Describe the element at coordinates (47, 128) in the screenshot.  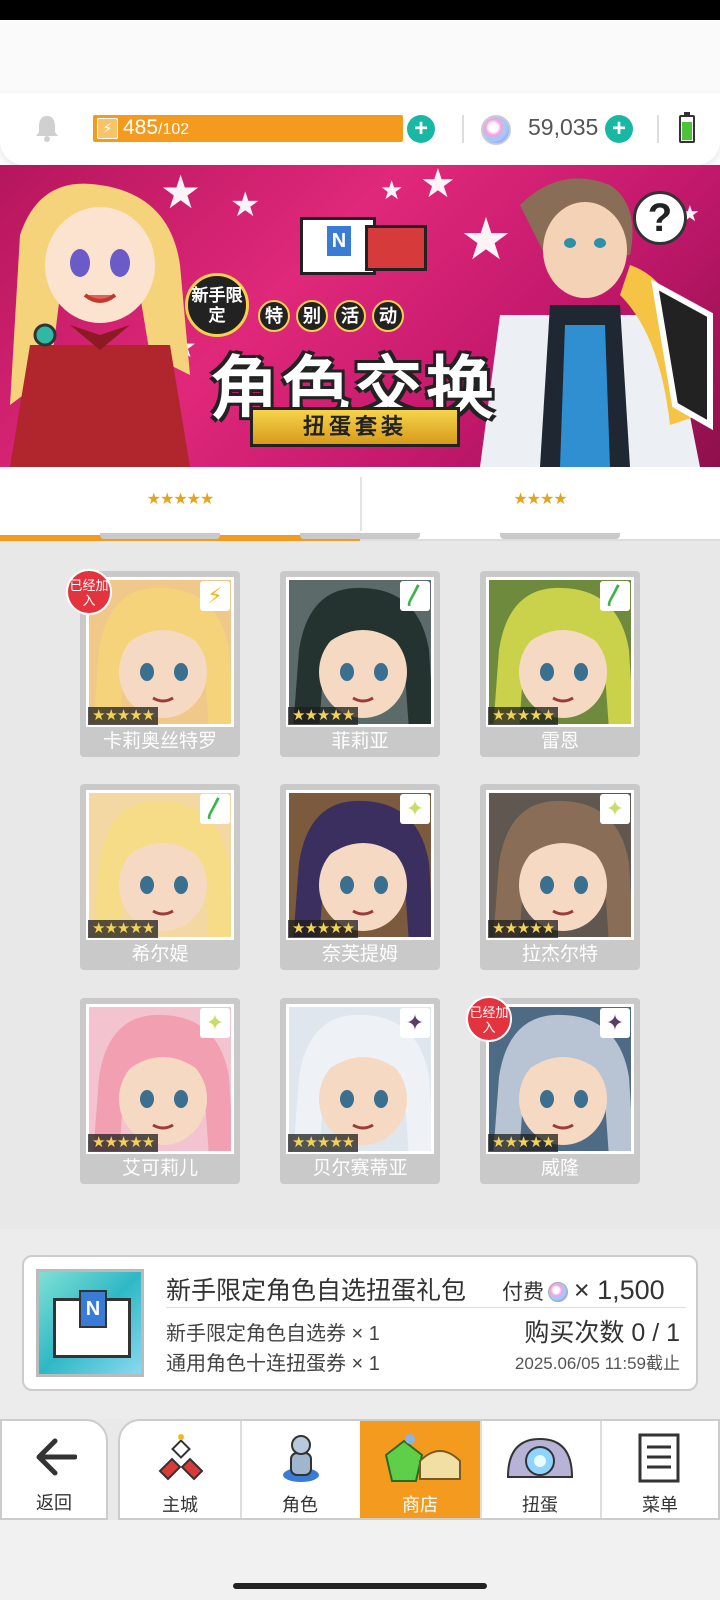
I see `bell-icon` at that location.